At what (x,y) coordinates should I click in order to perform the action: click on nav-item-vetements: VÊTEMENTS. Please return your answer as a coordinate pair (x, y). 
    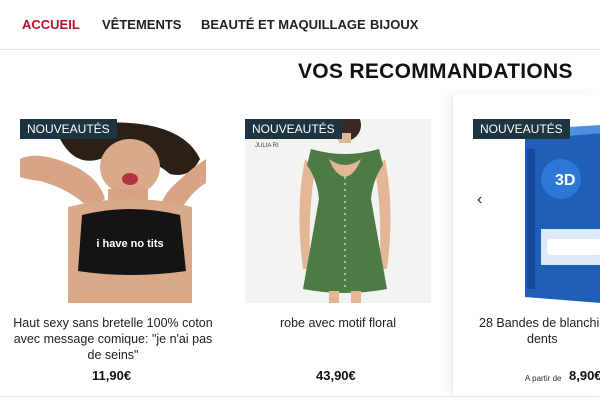
    Looking at the image, I should click on (141, 24).